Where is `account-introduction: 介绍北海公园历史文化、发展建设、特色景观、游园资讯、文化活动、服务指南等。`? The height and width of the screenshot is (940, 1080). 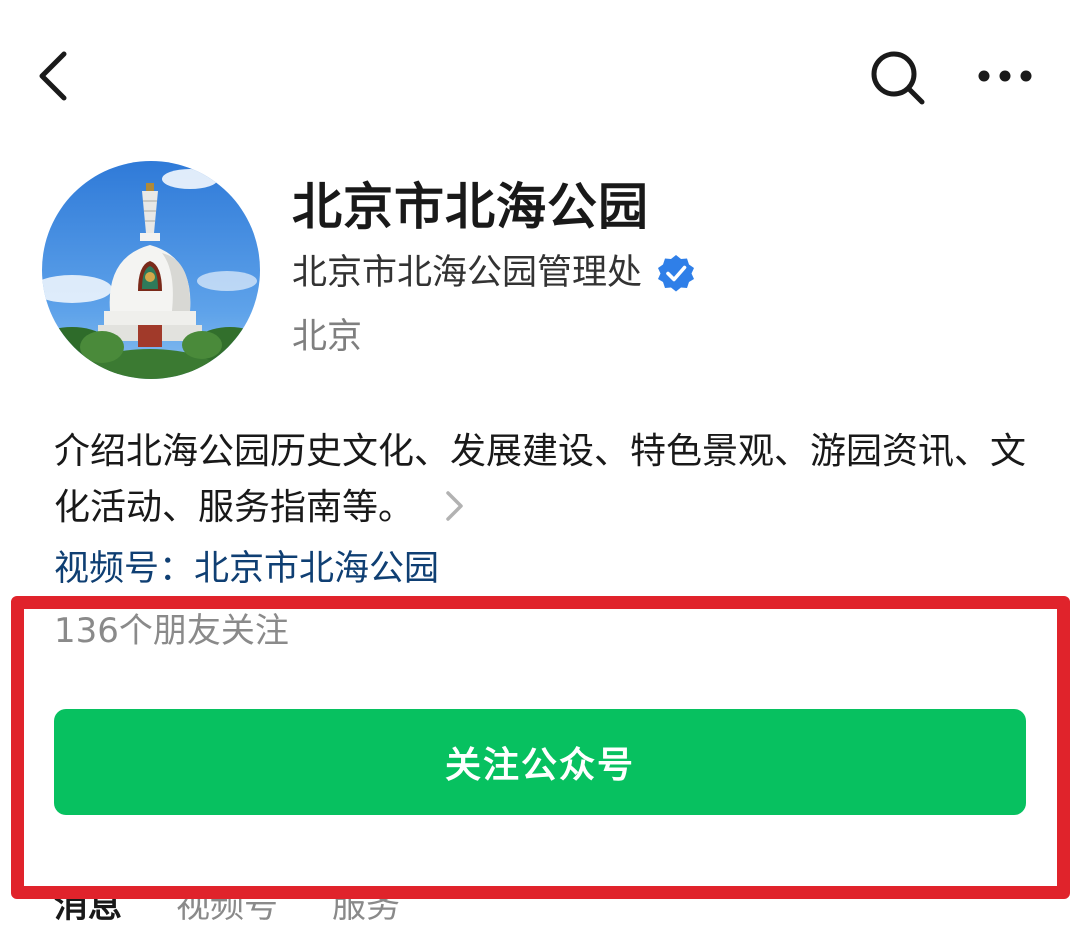 account-introduction: 介绍北海公园历史文化、发展建设、特色景观、游园资讯、文化活动、服务指南等。 is located at coordinates (554, 480).